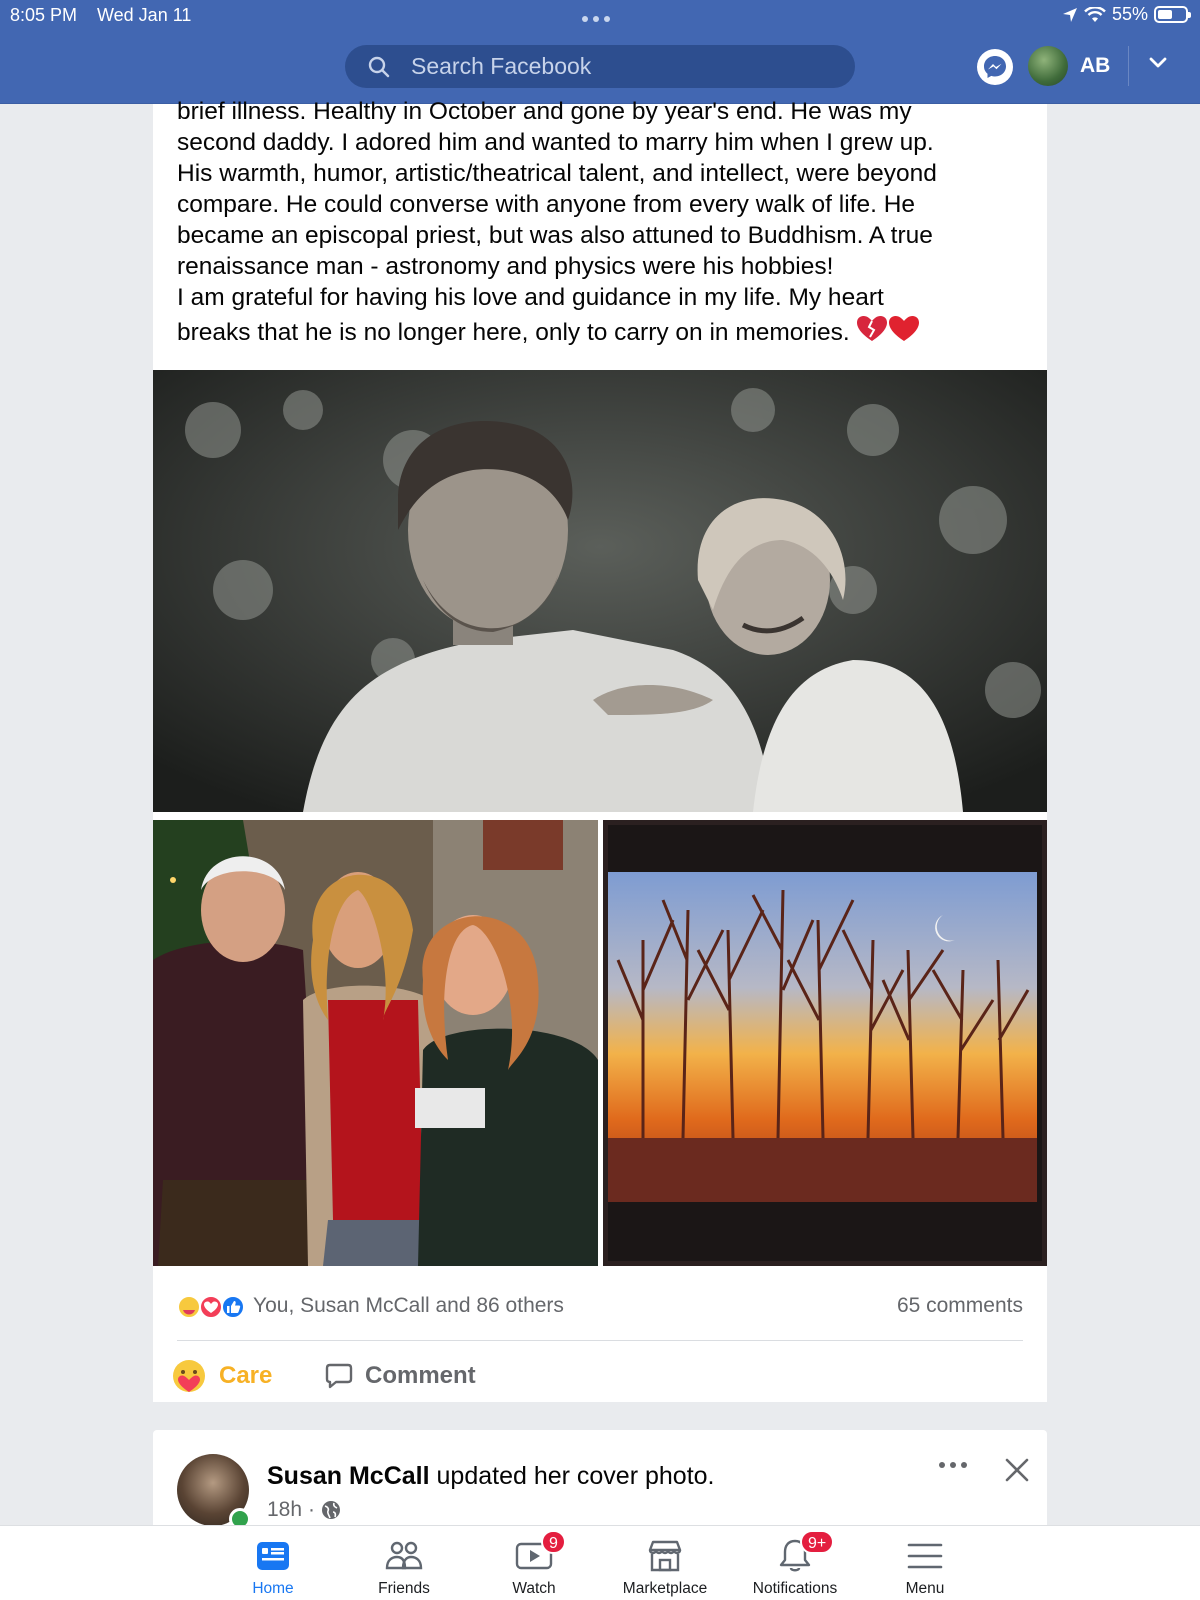 Image resolution: width=1200 pixels, height=1600 pixels. I want to click on nav-home: Home, so click(273, 1563).